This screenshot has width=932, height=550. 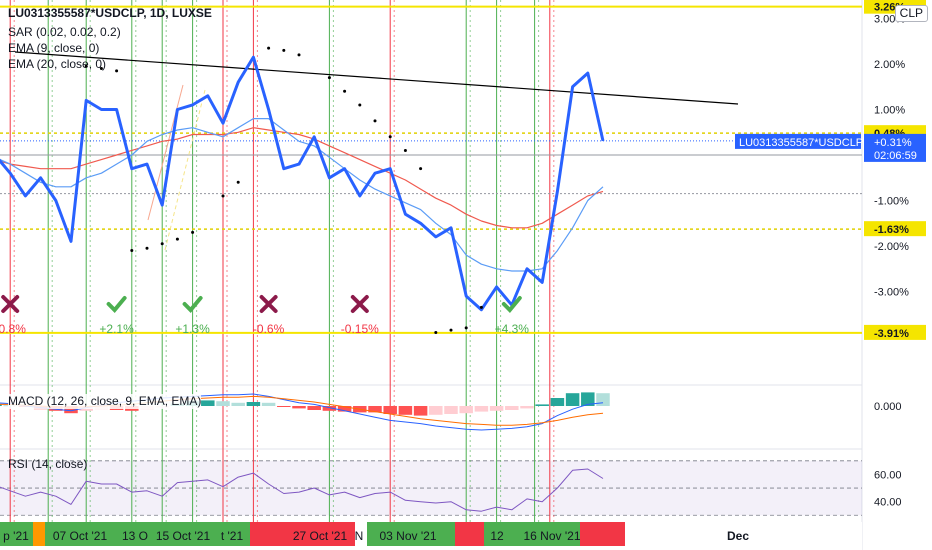 I want to click on buy-check-marker, so click(x=116, y=304).